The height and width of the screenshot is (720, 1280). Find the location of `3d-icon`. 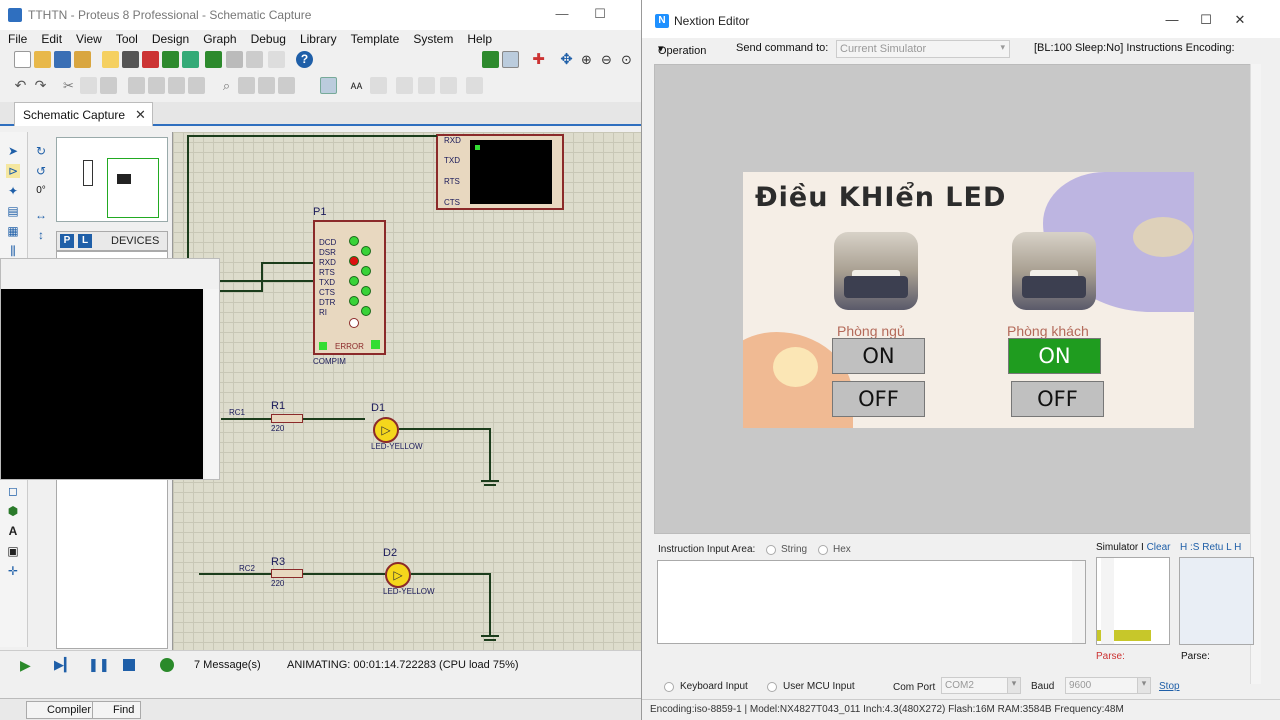

3d-icon is located at coordinates (190, 59).